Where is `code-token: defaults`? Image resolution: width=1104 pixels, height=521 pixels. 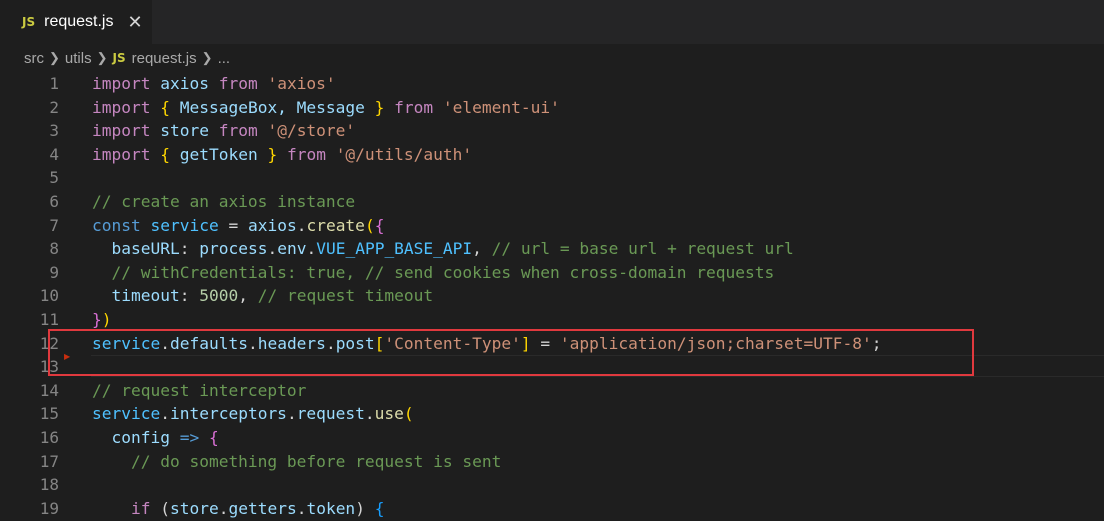
code-token: defaults is located at coordinates (208, 343).